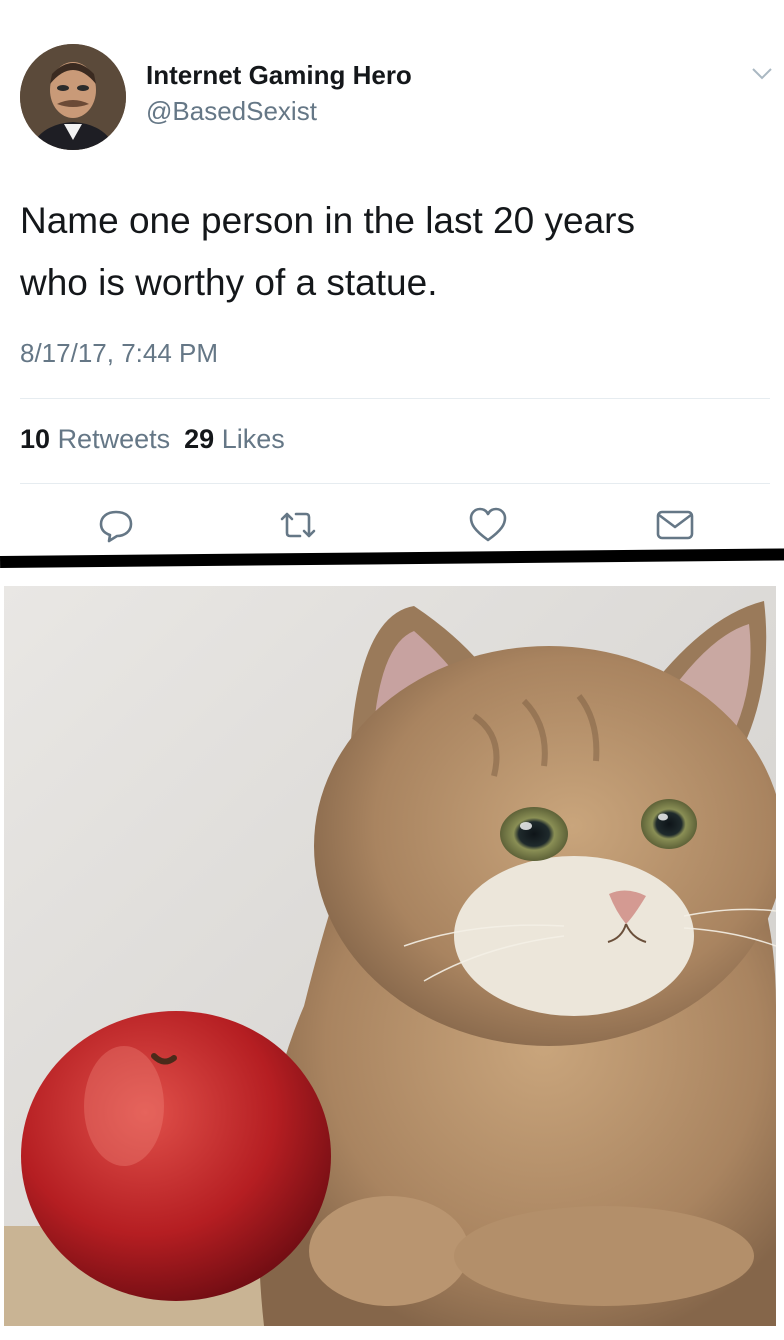  I want to click on retweet-stat: 10 Retweets, so click(95, 439).